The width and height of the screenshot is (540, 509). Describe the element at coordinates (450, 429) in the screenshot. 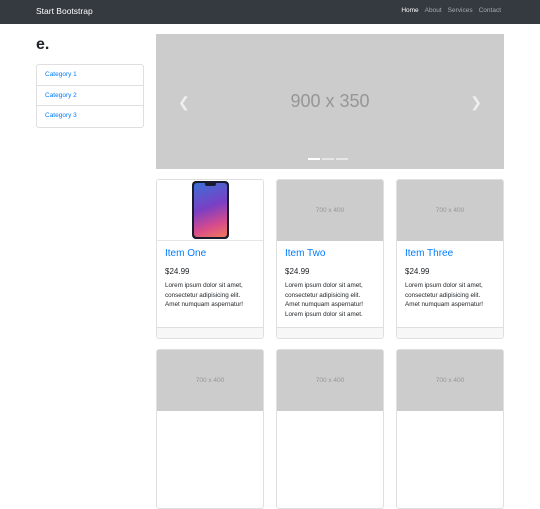

I see `product-card-6: 700 x 400` at that location.